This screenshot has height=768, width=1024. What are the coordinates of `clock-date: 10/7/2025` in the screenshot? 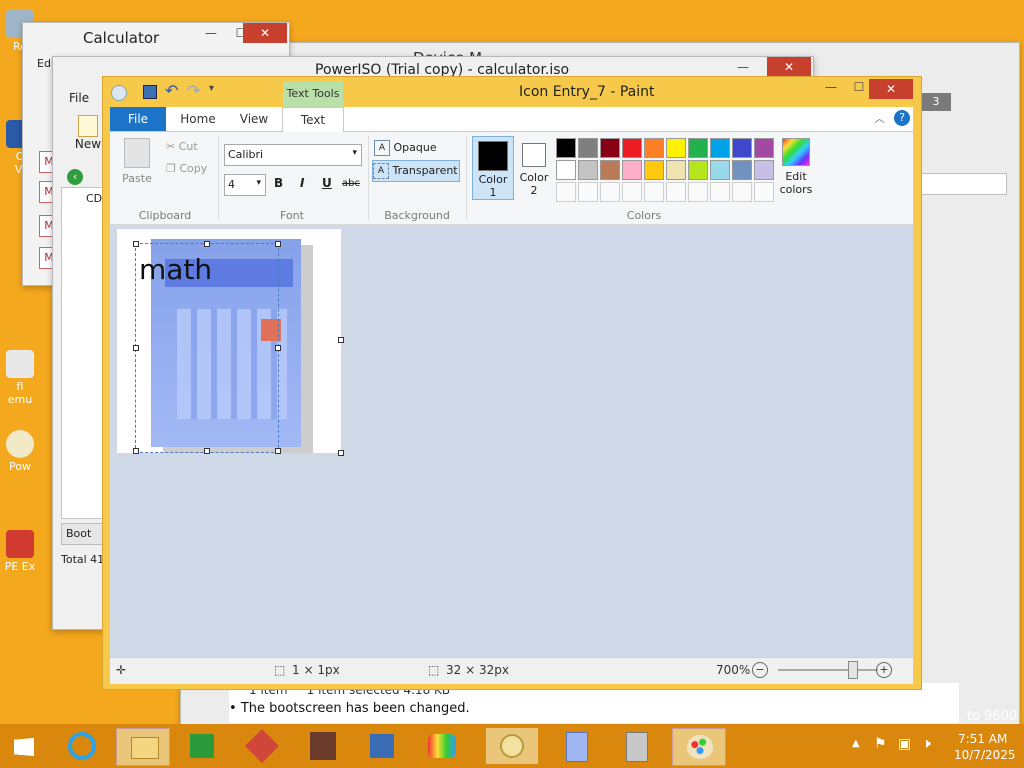 It's located at (985, 755).